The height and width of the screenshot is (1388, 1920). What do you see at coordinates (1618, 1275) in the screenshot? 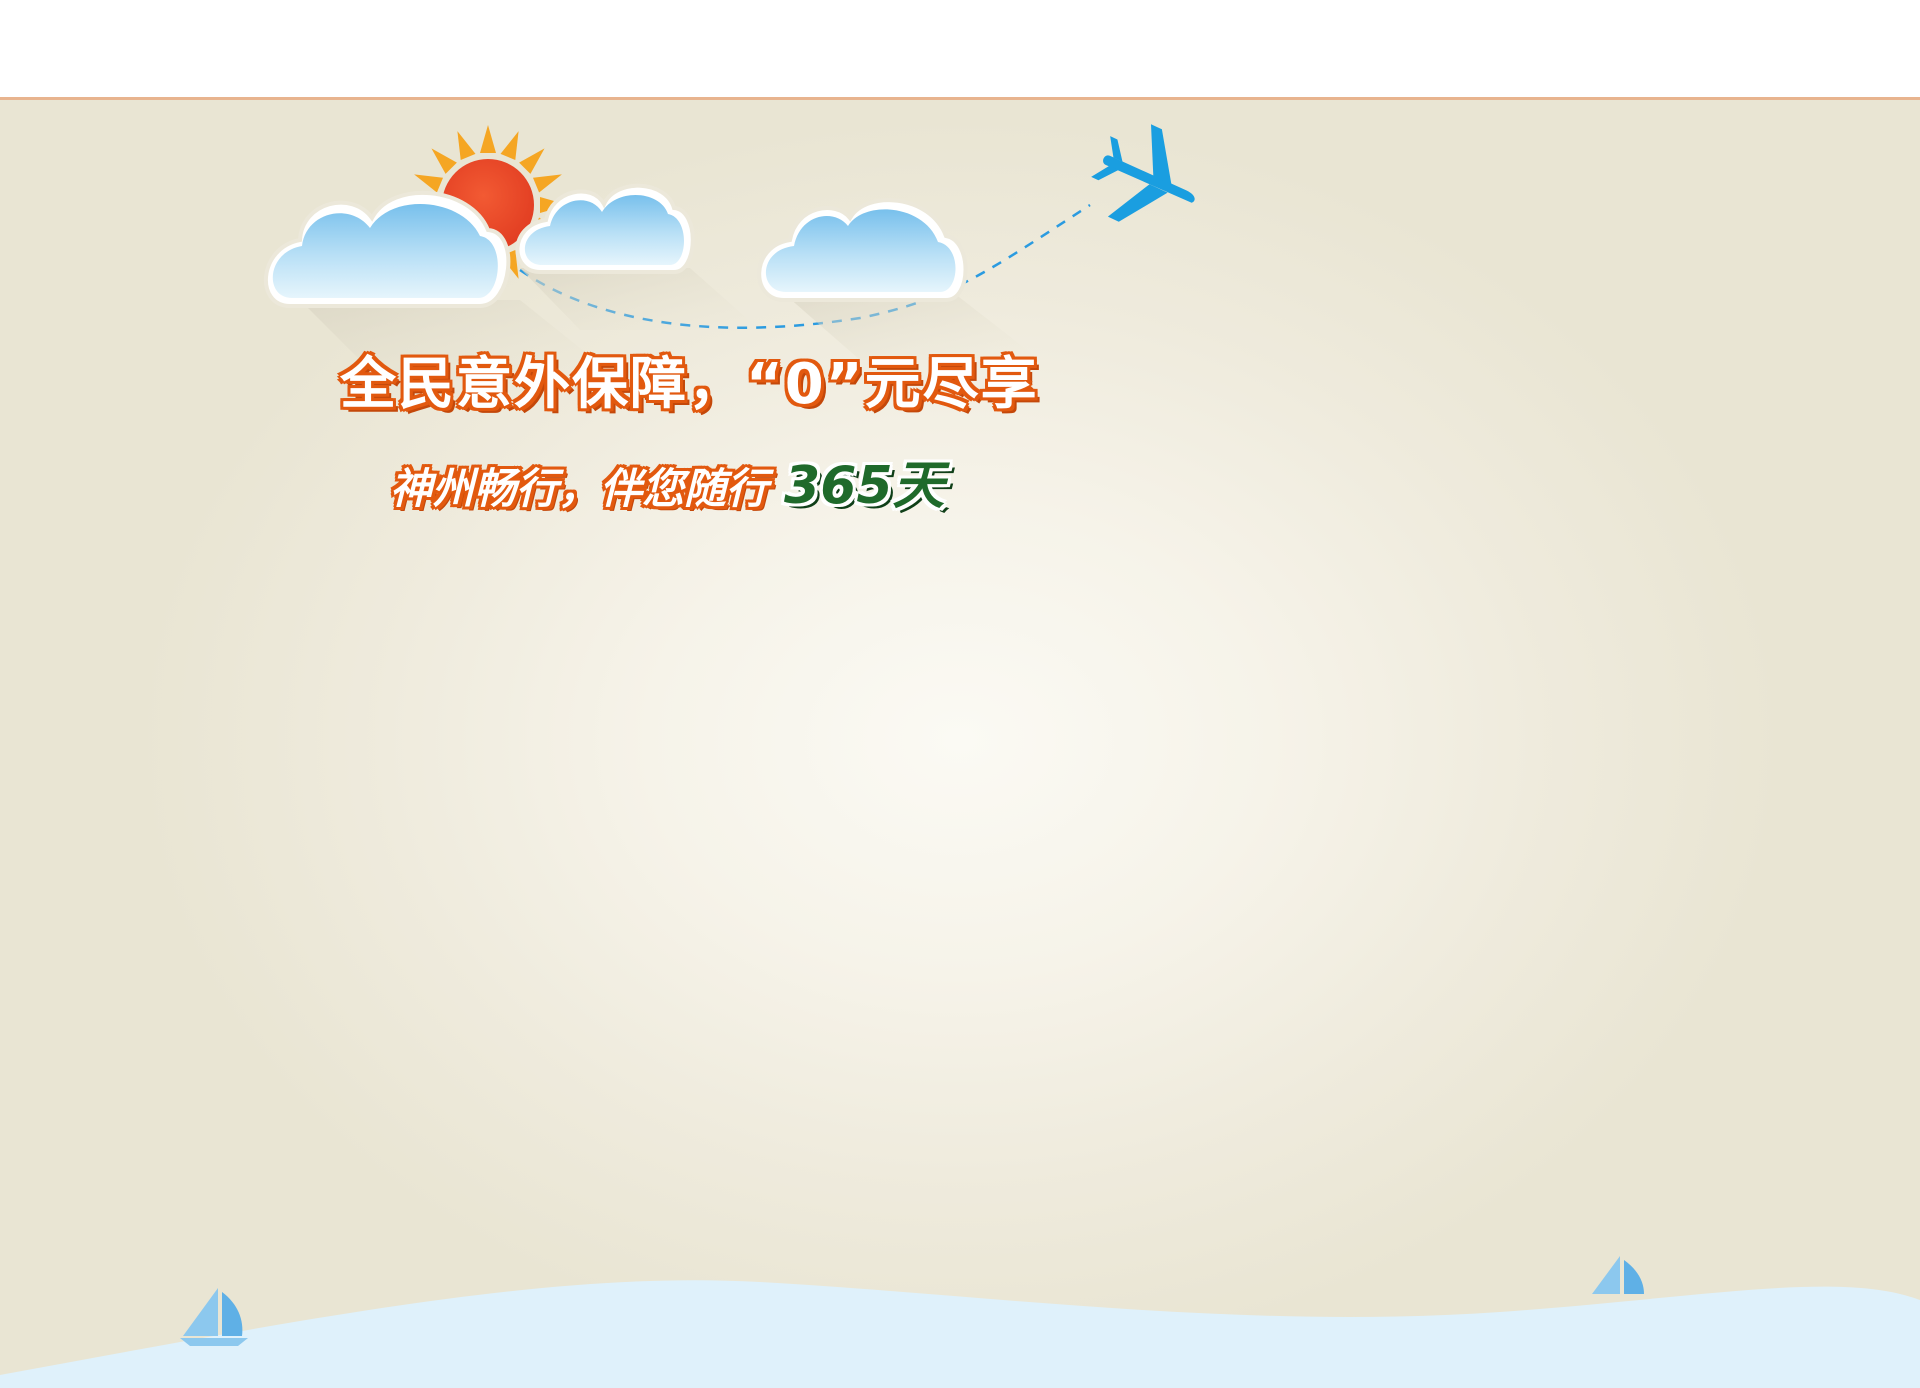
I see `sailboat-icon` at bounding box center [1618, 1275].